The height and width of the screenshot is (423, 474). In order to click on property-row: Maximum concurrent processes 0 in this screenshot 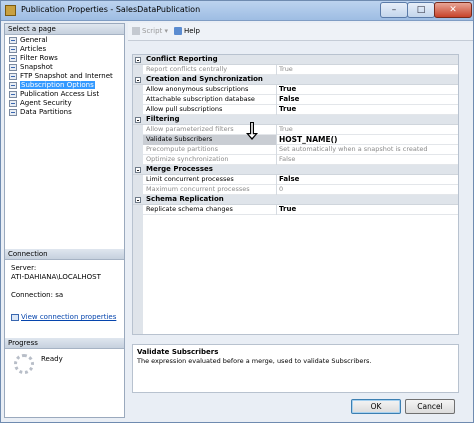, I will do `click(300, 190)`.